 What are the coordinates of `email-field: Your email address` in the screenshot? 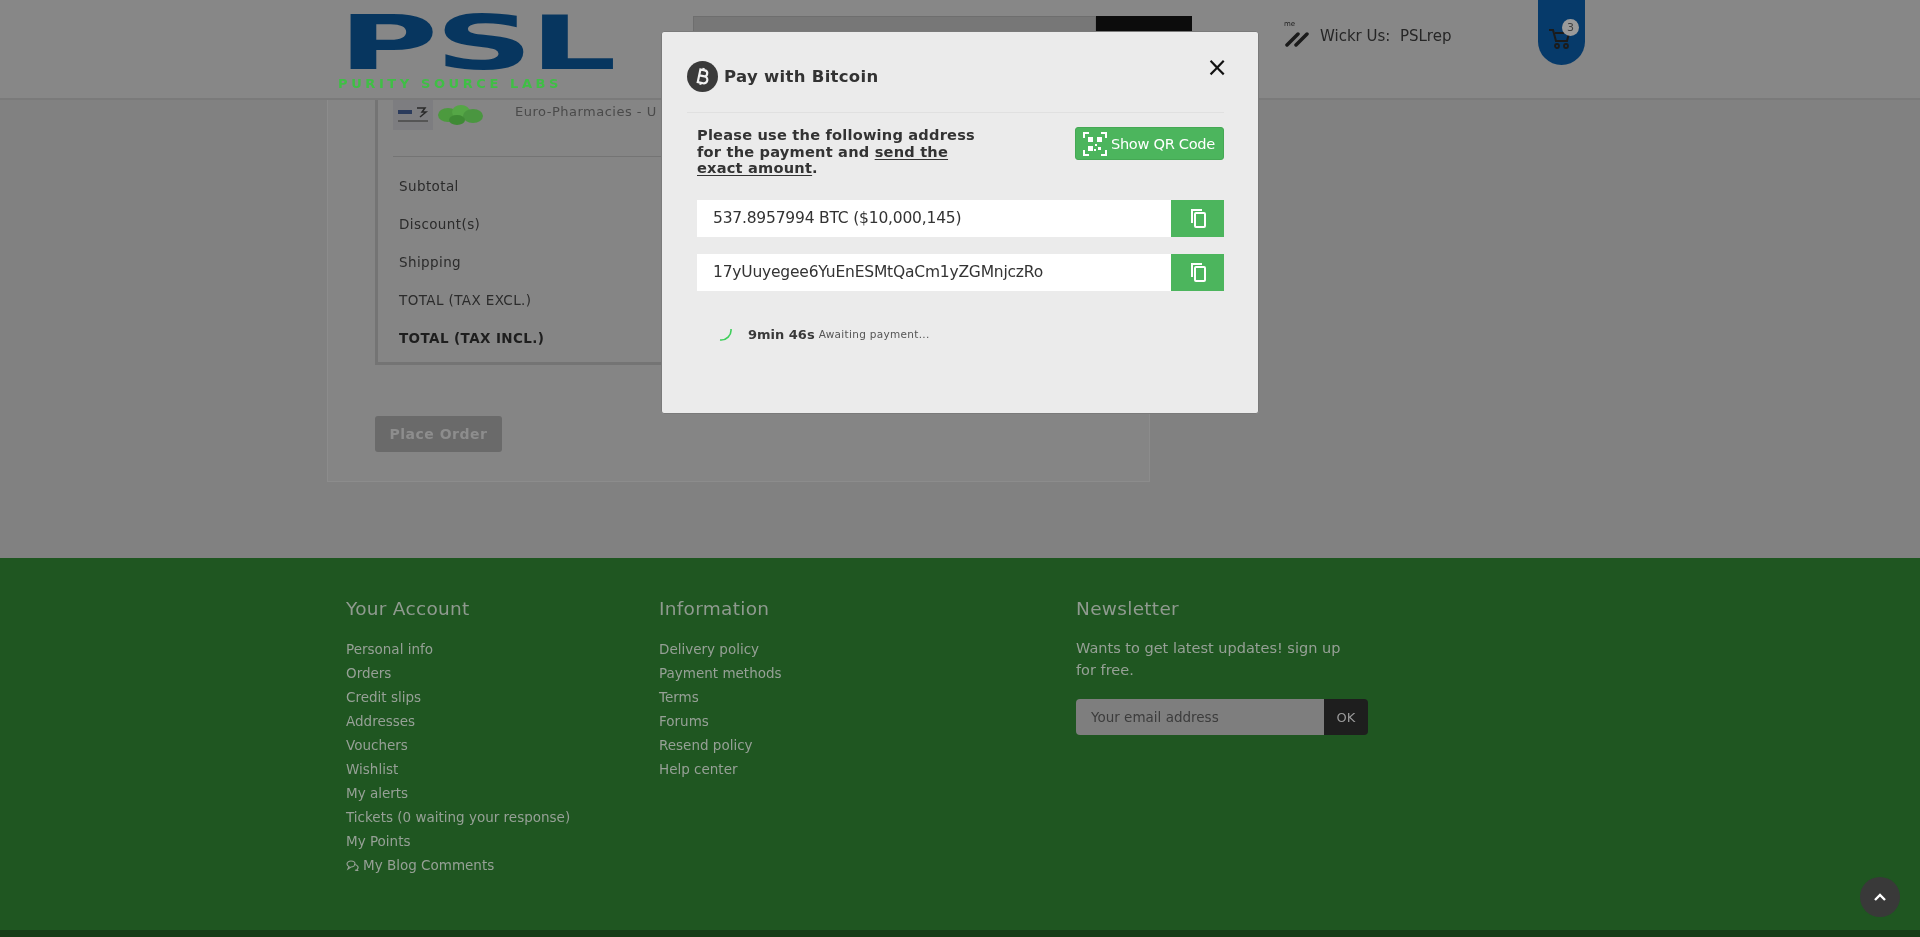 It's located at (1200, 717).